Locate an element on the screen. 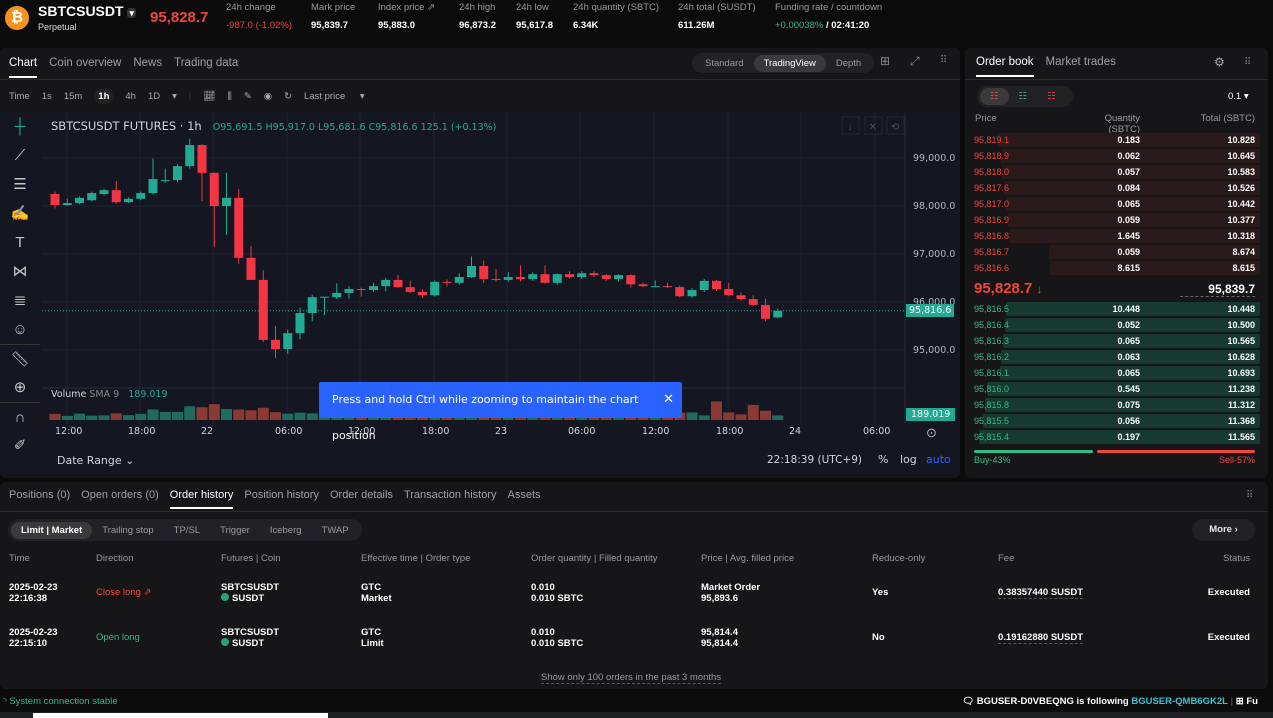 This screenshot has width=1273, height=718. view-both-icon: ☷ is located at coordinates (994, 96).